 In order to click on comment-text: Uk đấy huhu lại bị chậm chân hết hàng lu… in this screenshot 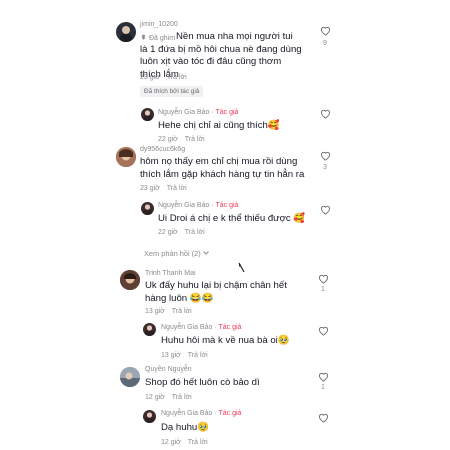, I will do `click(216, 292)`.